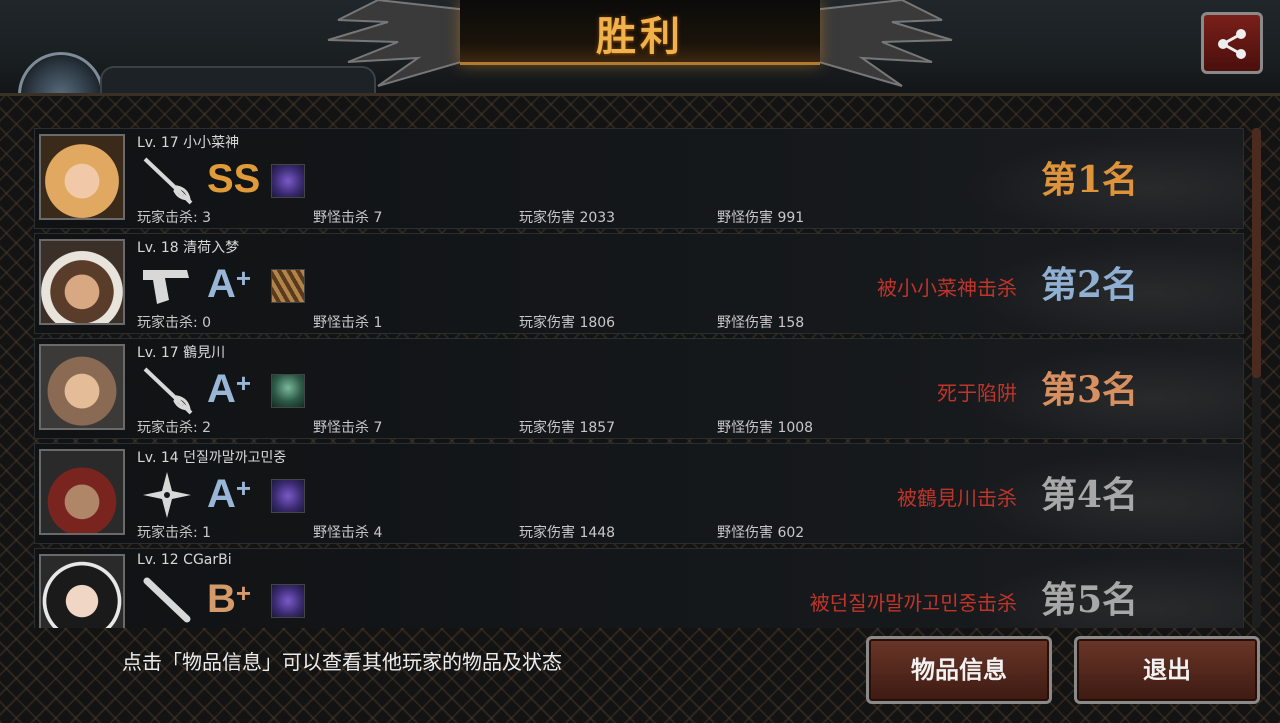 Image resolution: width=1280 pixels, height=723 pixels. Describe the element at coordinates (181, 353) in the screenshot. I see `player-level-name: Lv. 17 鶴見川` at that location.